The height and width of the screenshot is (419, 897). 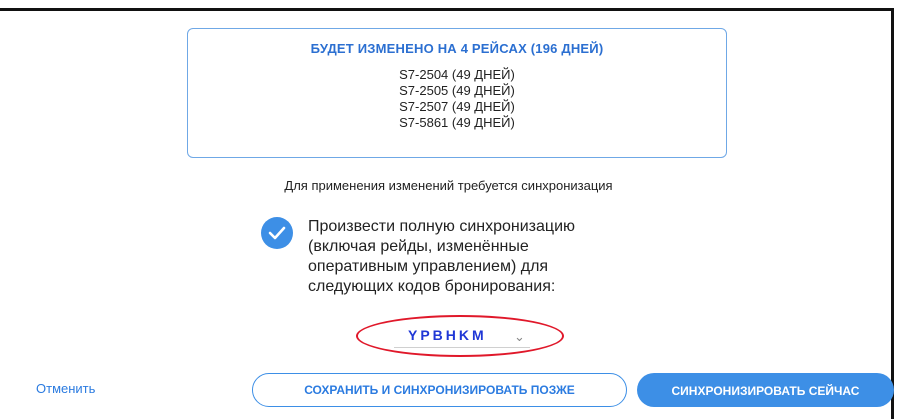 I want to click on full-sync-checkbox, so click(x=277, y=233).